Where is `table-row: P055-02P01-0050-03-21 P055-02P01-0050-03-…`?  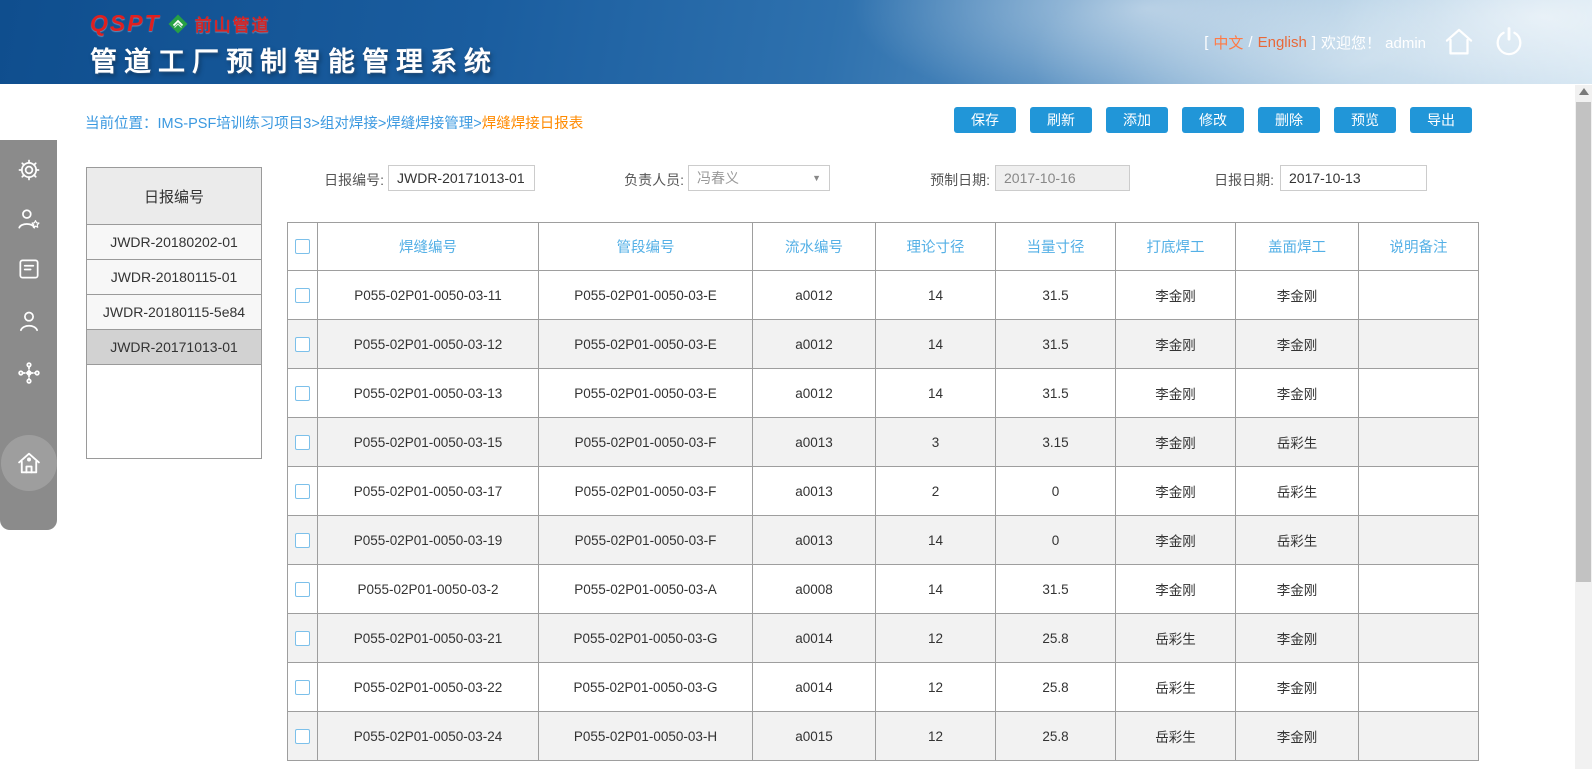 table-row: P055-02P01-0050-03-21 P055-02P01-0050-03-… is located at coordinates (883, 638).